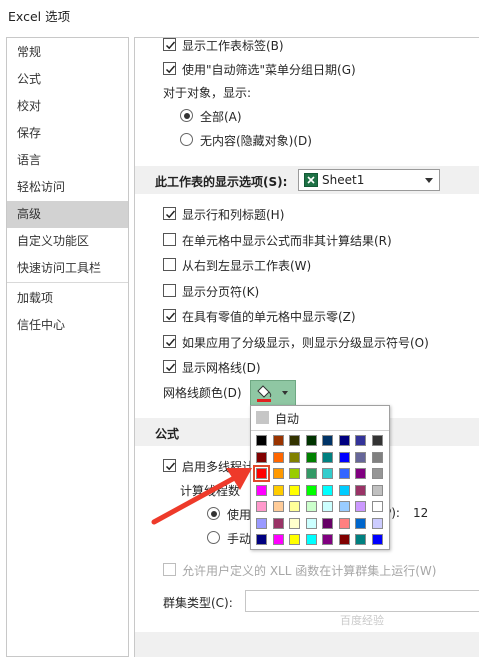 This screenshot has height=668, width=479. What do you see at coordinates (305, 316) in the screenshot?
I see `show-zeros-option: 在具有零值的单元格中显示零(Z)` at bounding box center [305, 316].